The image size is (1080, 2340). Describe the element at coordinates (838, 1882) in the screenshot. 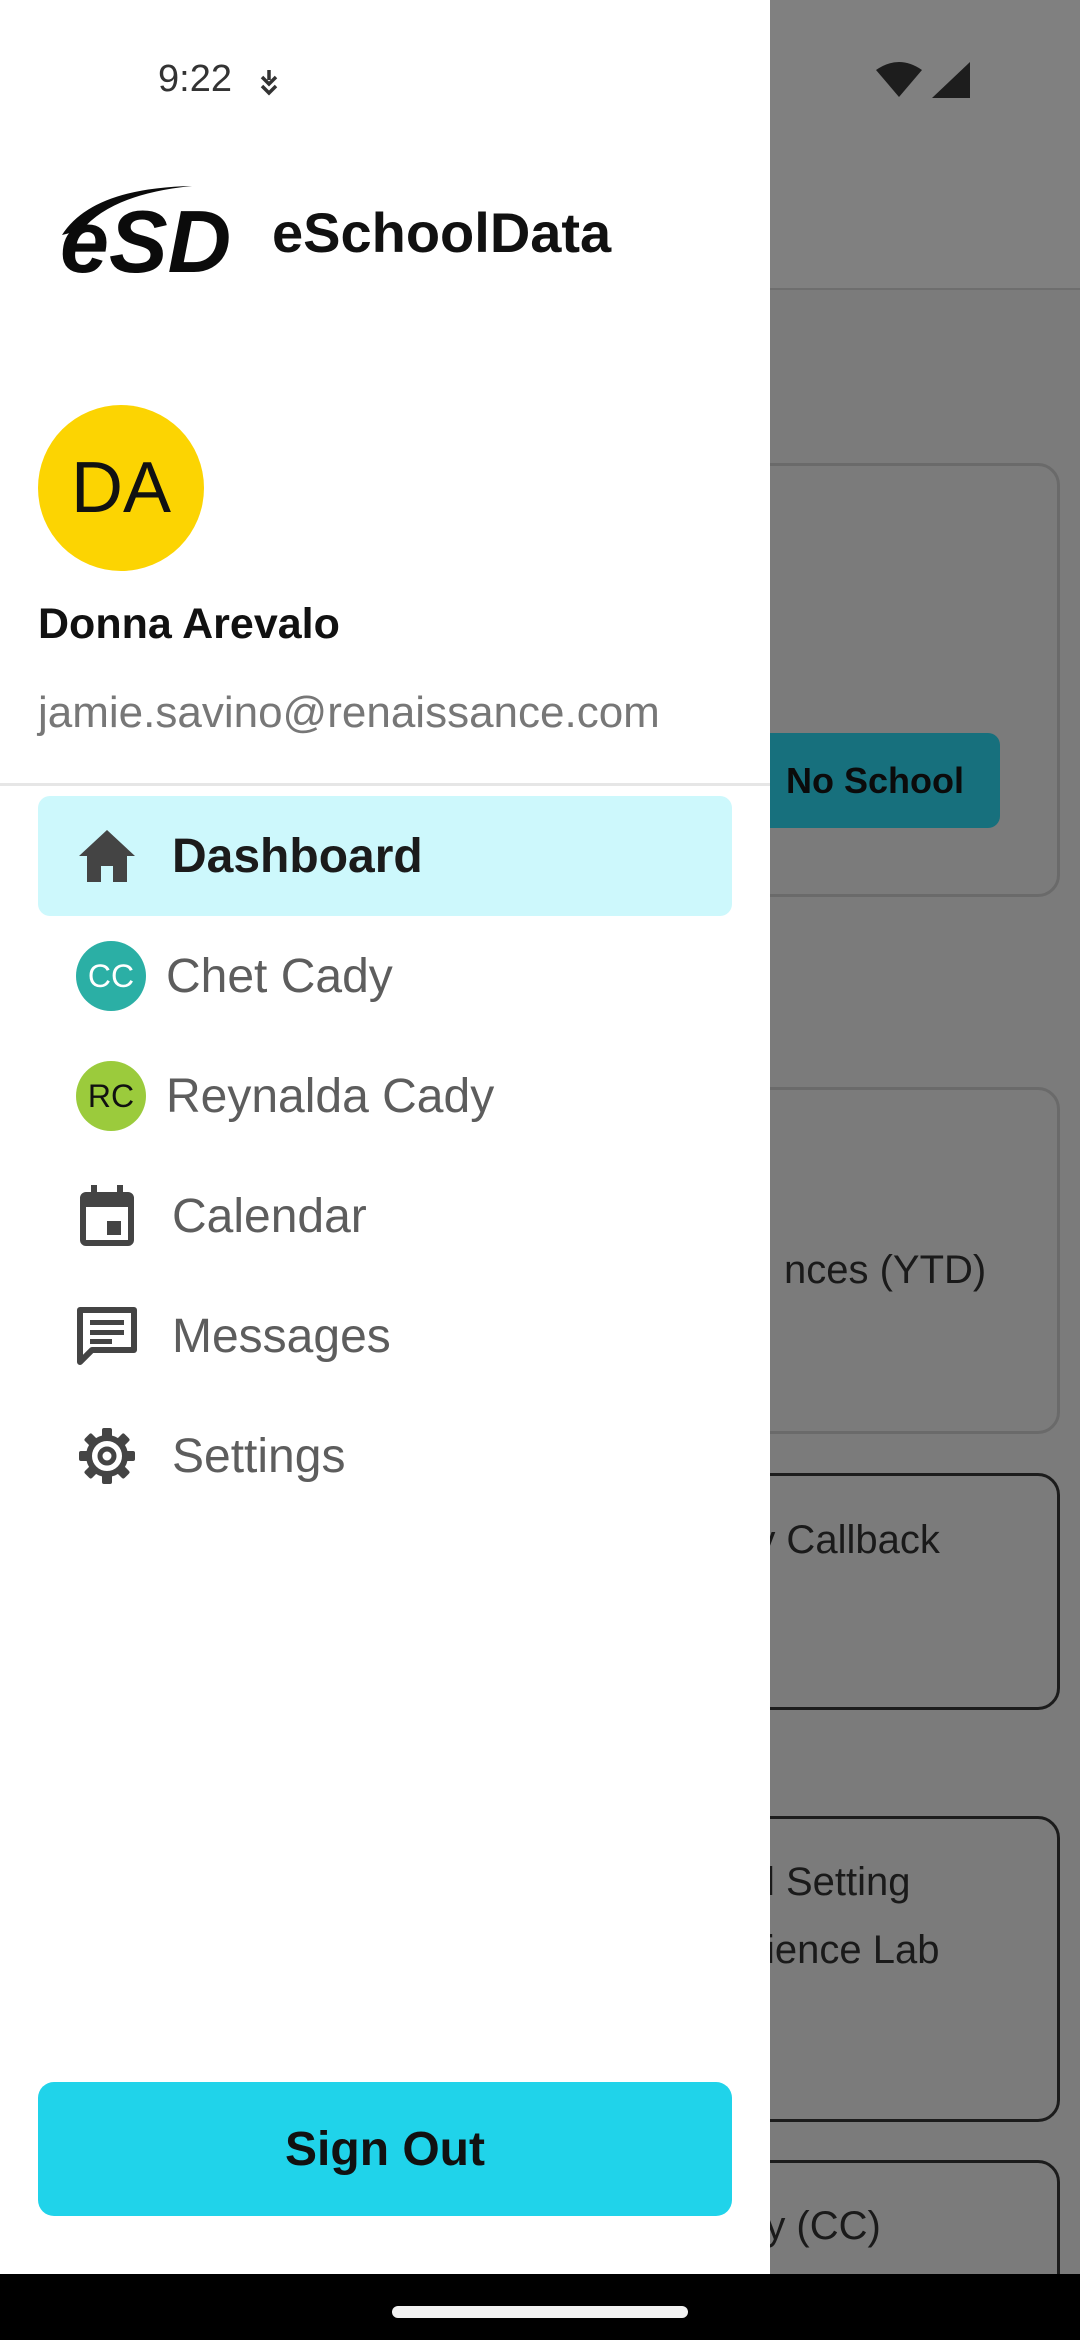

I see `background-card-4-line1: l Setting` at that location.